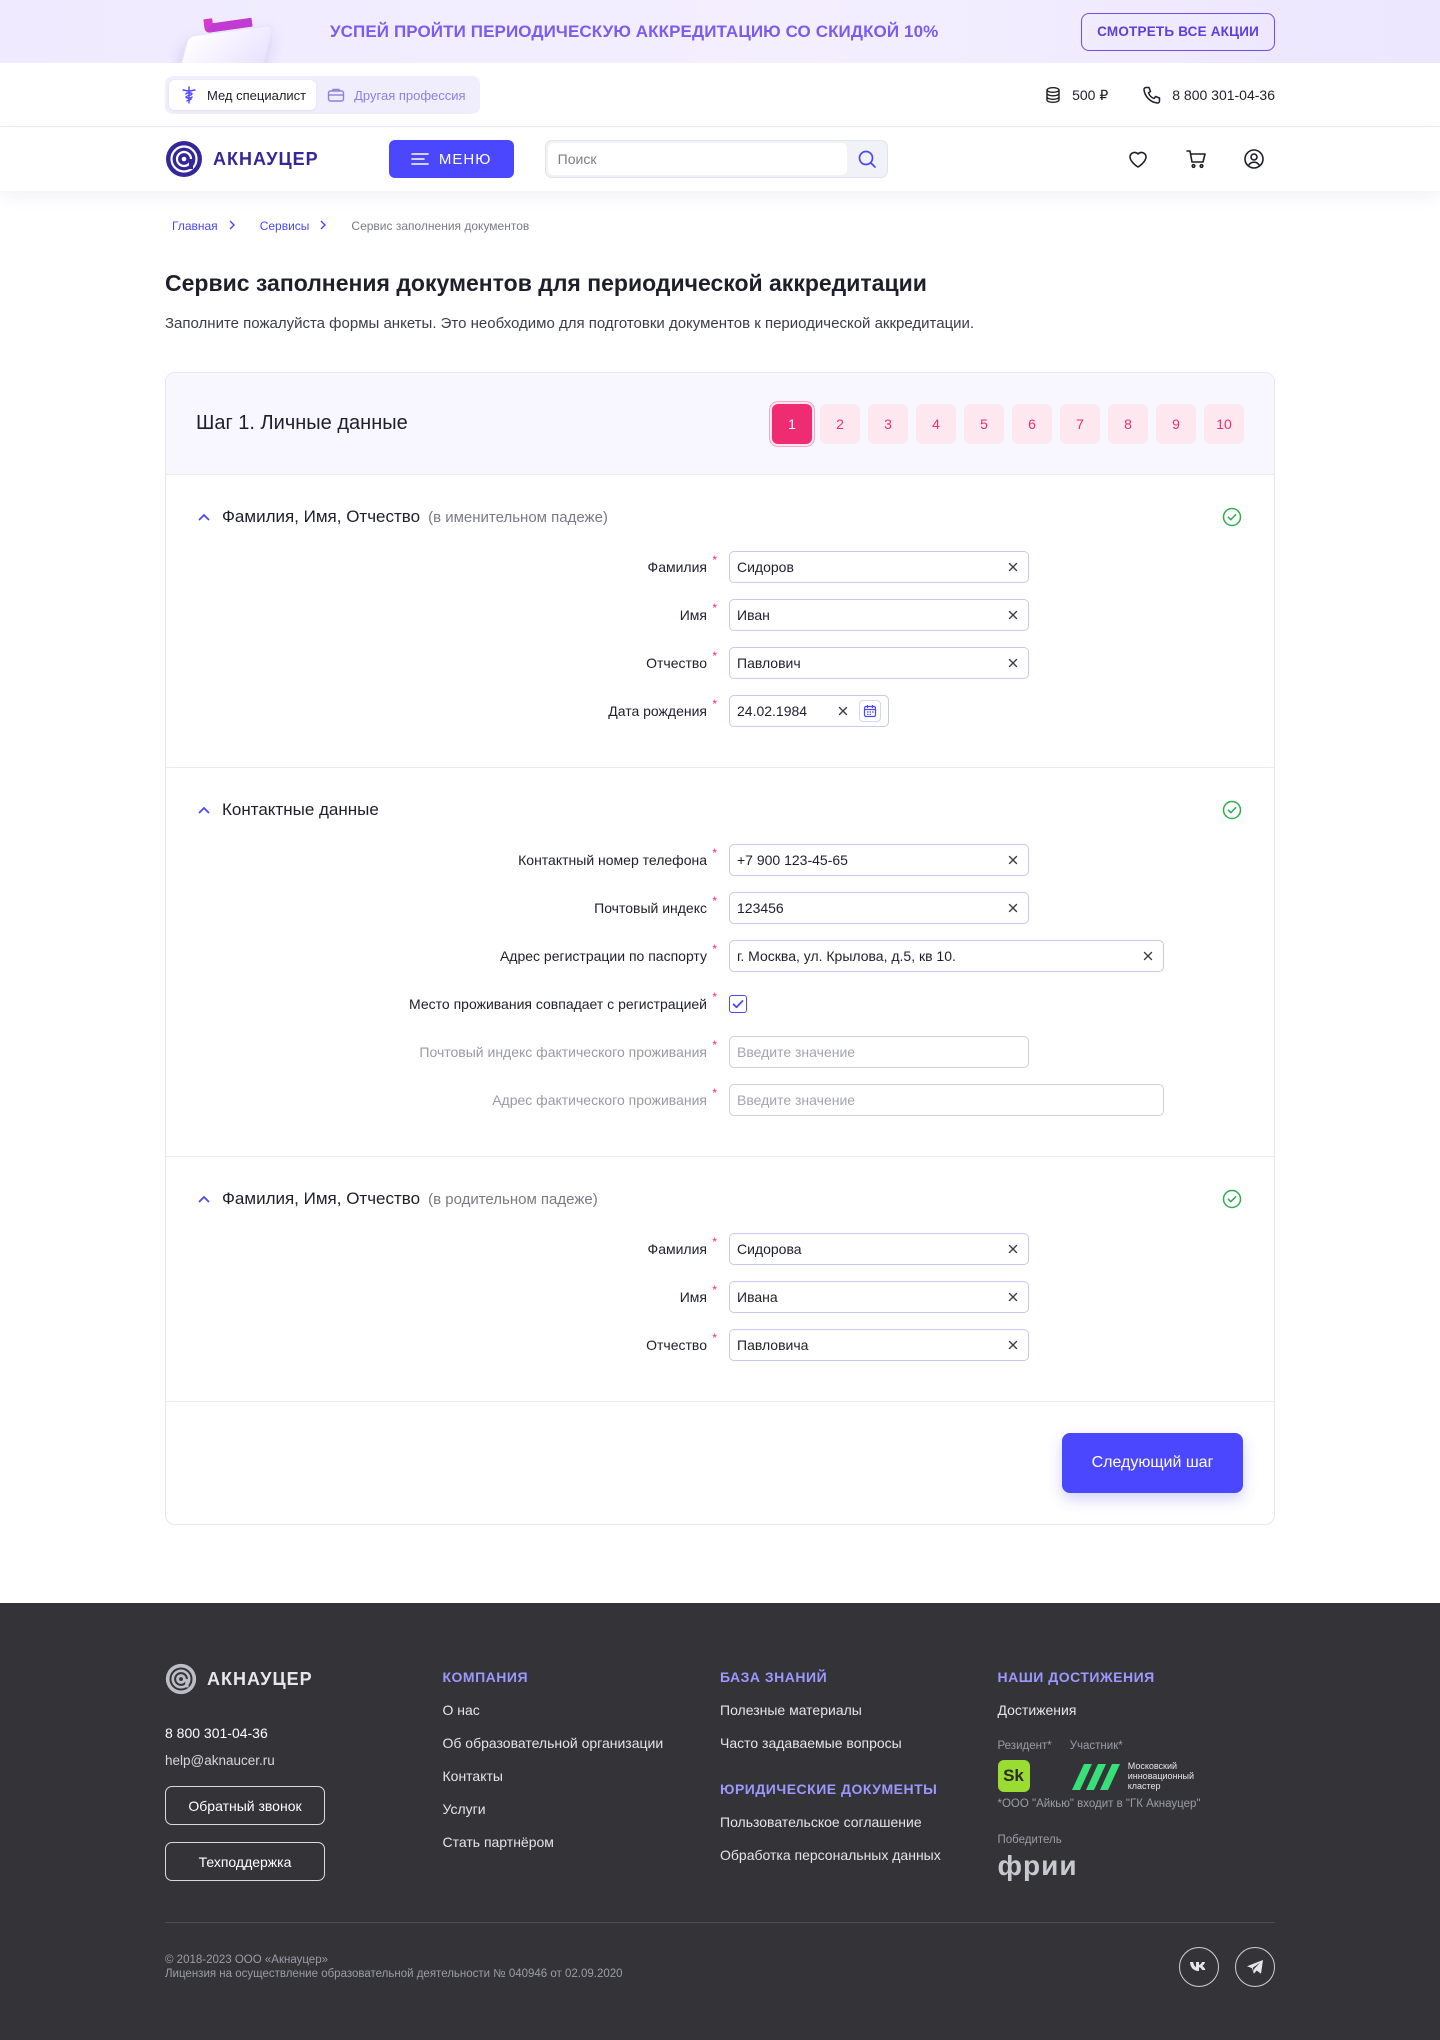  I want to click on field-label: Имя *, so click(698, 612).